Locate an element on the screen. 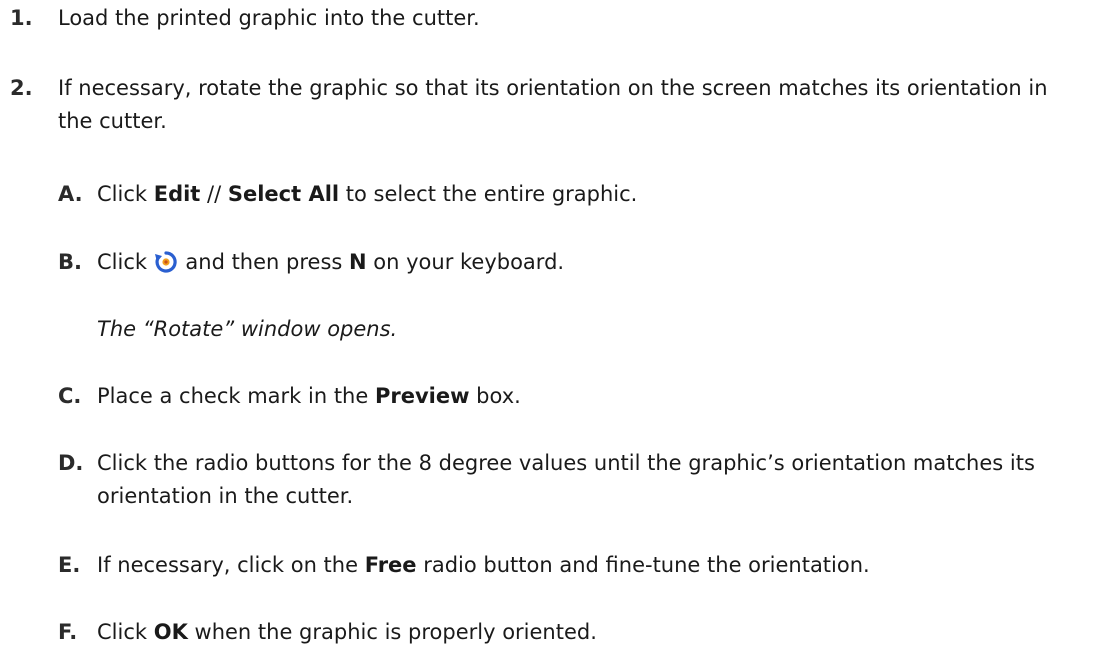 This screenshot has height=653, width=1102. substep-letter: D. is located at coordinates (71, 463).